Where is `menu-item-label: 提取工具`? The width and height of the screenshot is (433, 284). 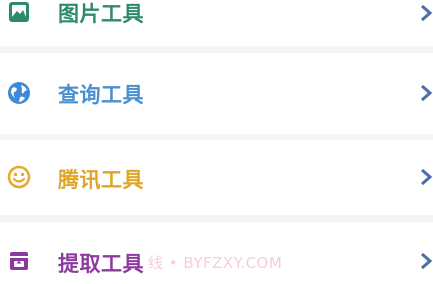 menu-item-label: 提取工具 is located at coordinates (101, 264).